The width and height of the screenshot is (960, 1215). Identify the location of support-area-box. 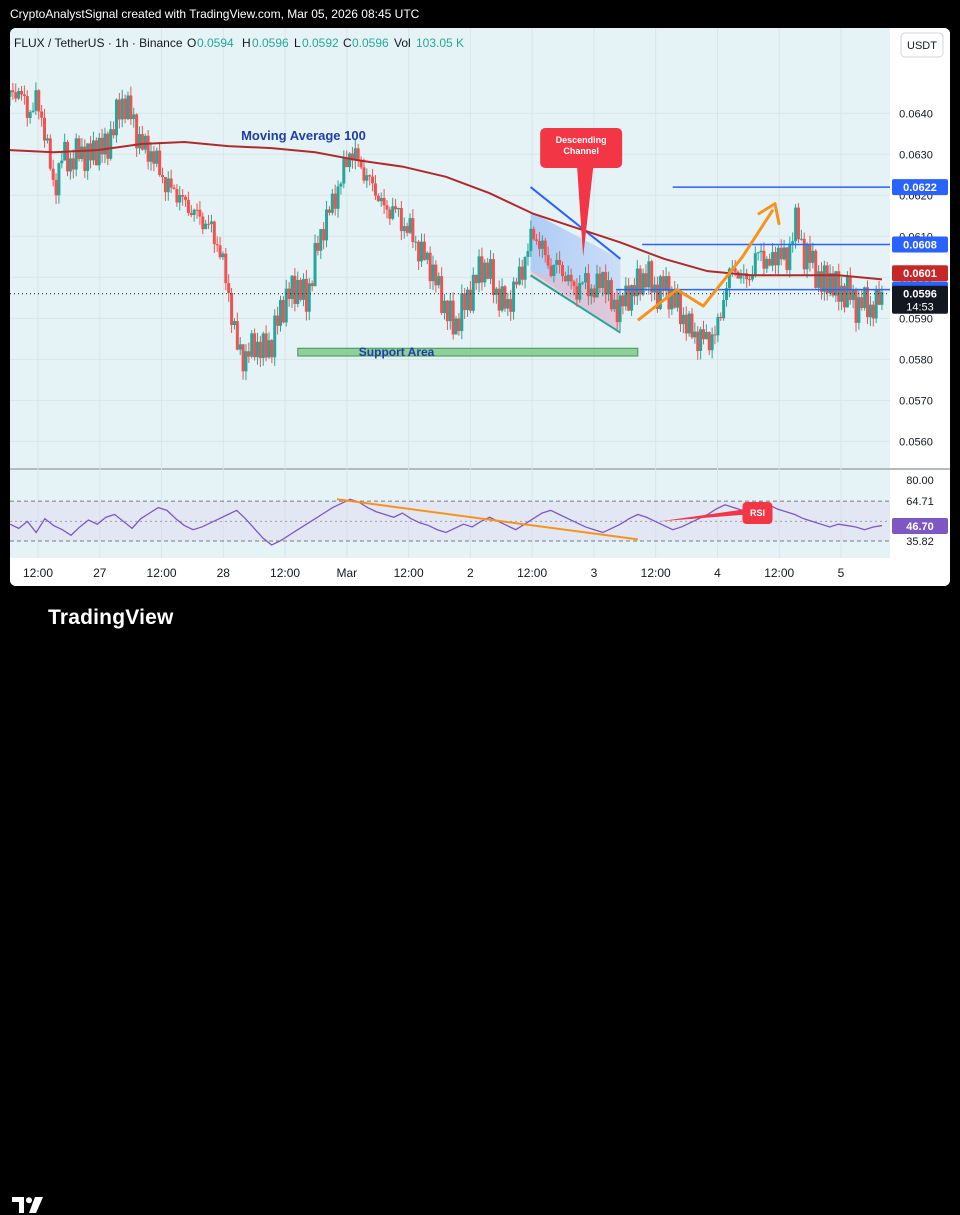
(468, 352).